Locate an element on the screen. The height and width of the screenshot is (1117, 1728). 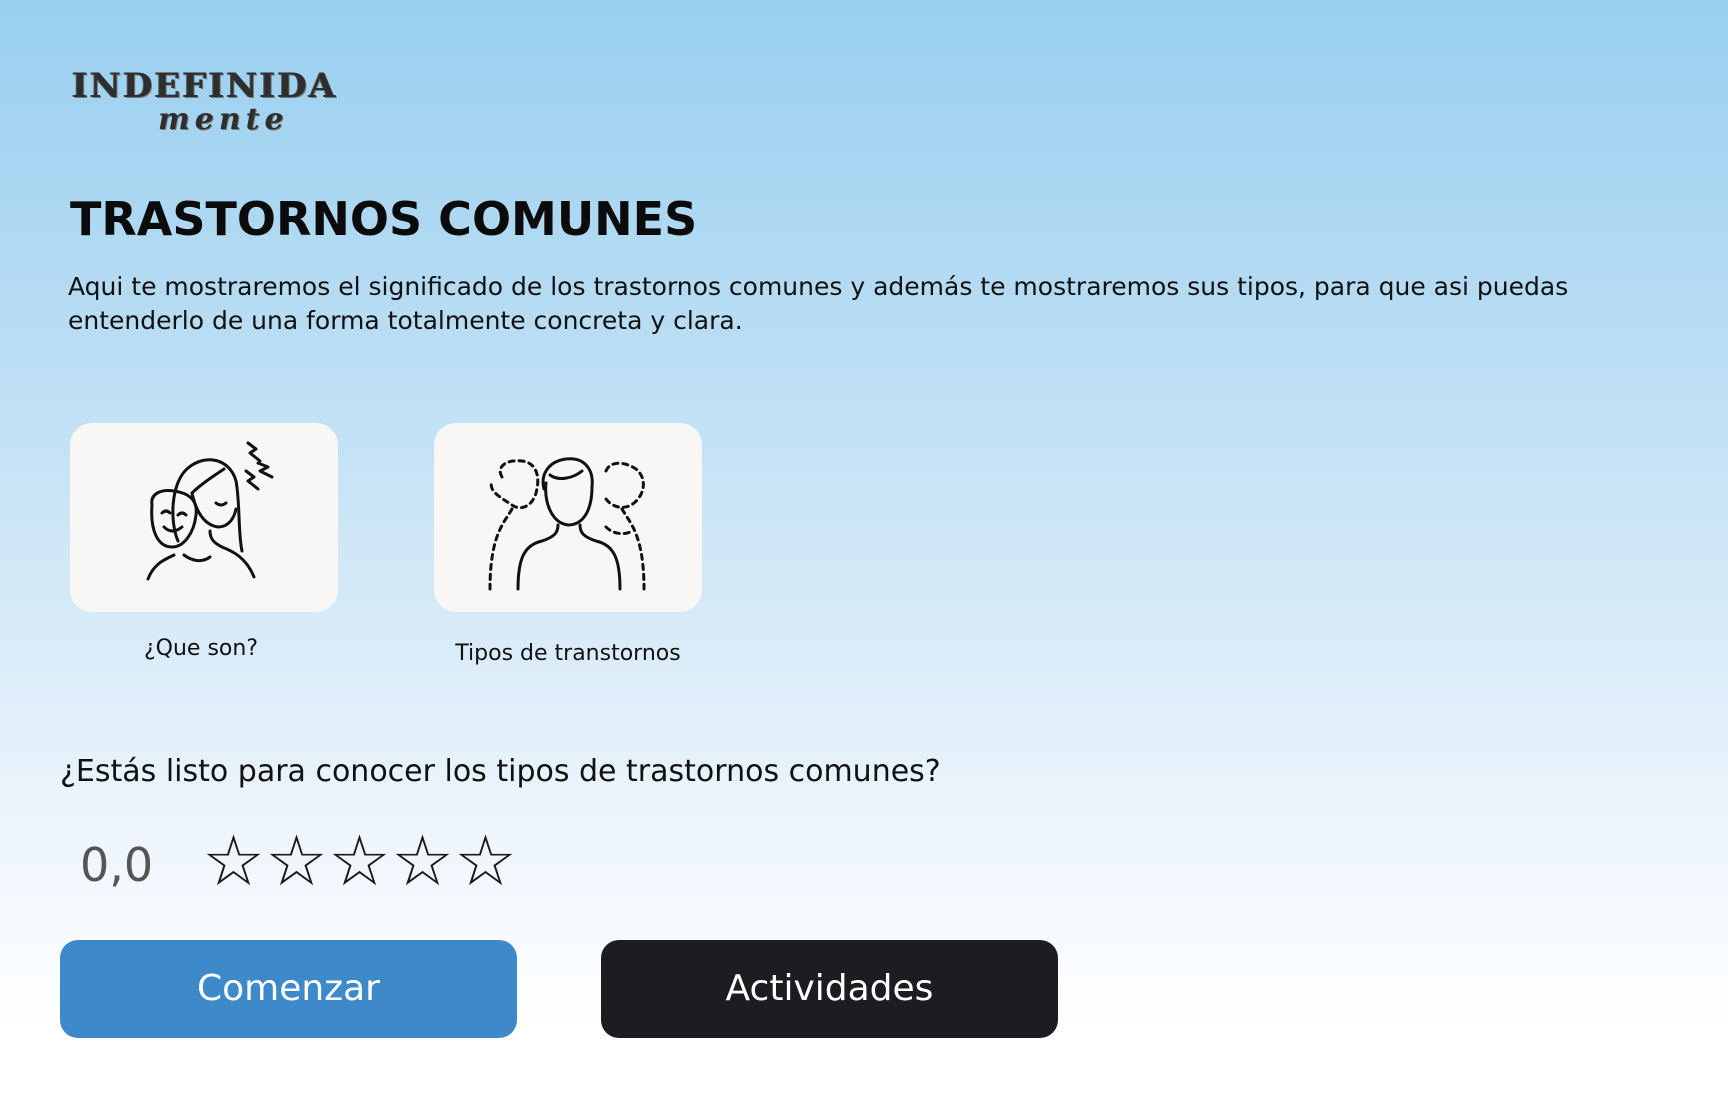
logo-text-line2: mente is located at coordinates (223, 119).